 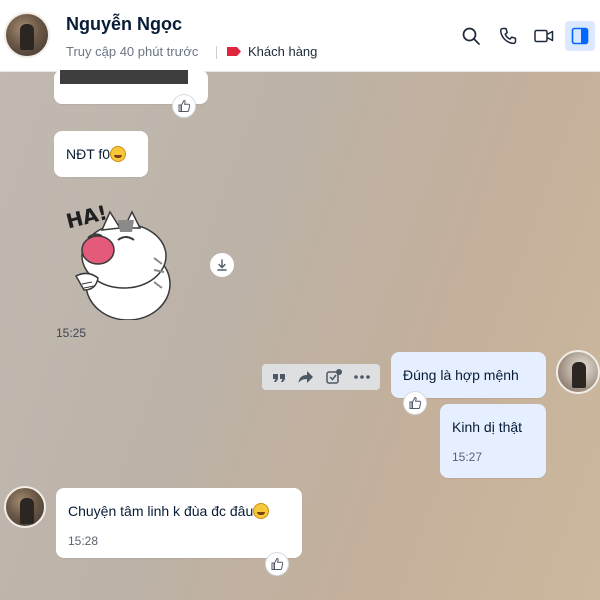 I want to click on sticker-timestamp: 15:25, so click(x=71, y=333).